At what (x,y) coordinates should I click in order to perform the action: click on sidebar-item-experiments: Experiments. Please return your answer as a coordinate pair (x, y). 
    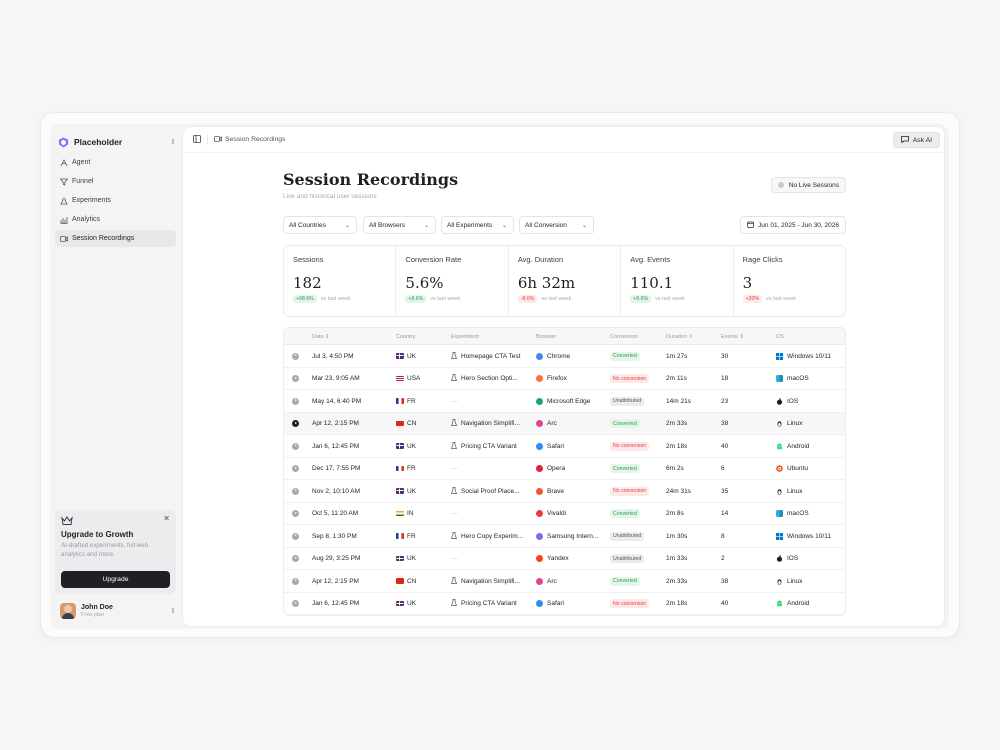
    Looking at the image, I should click on (115, 200).